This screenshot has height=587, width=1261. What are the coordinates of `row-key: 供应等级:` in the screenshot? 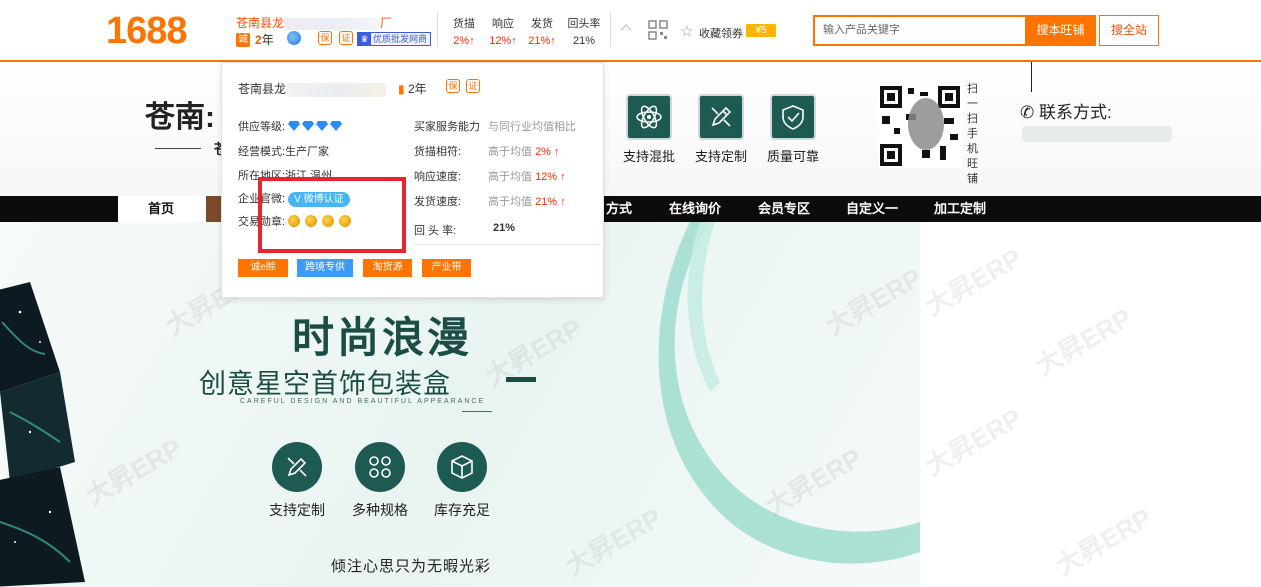 It's located at (262, 127).